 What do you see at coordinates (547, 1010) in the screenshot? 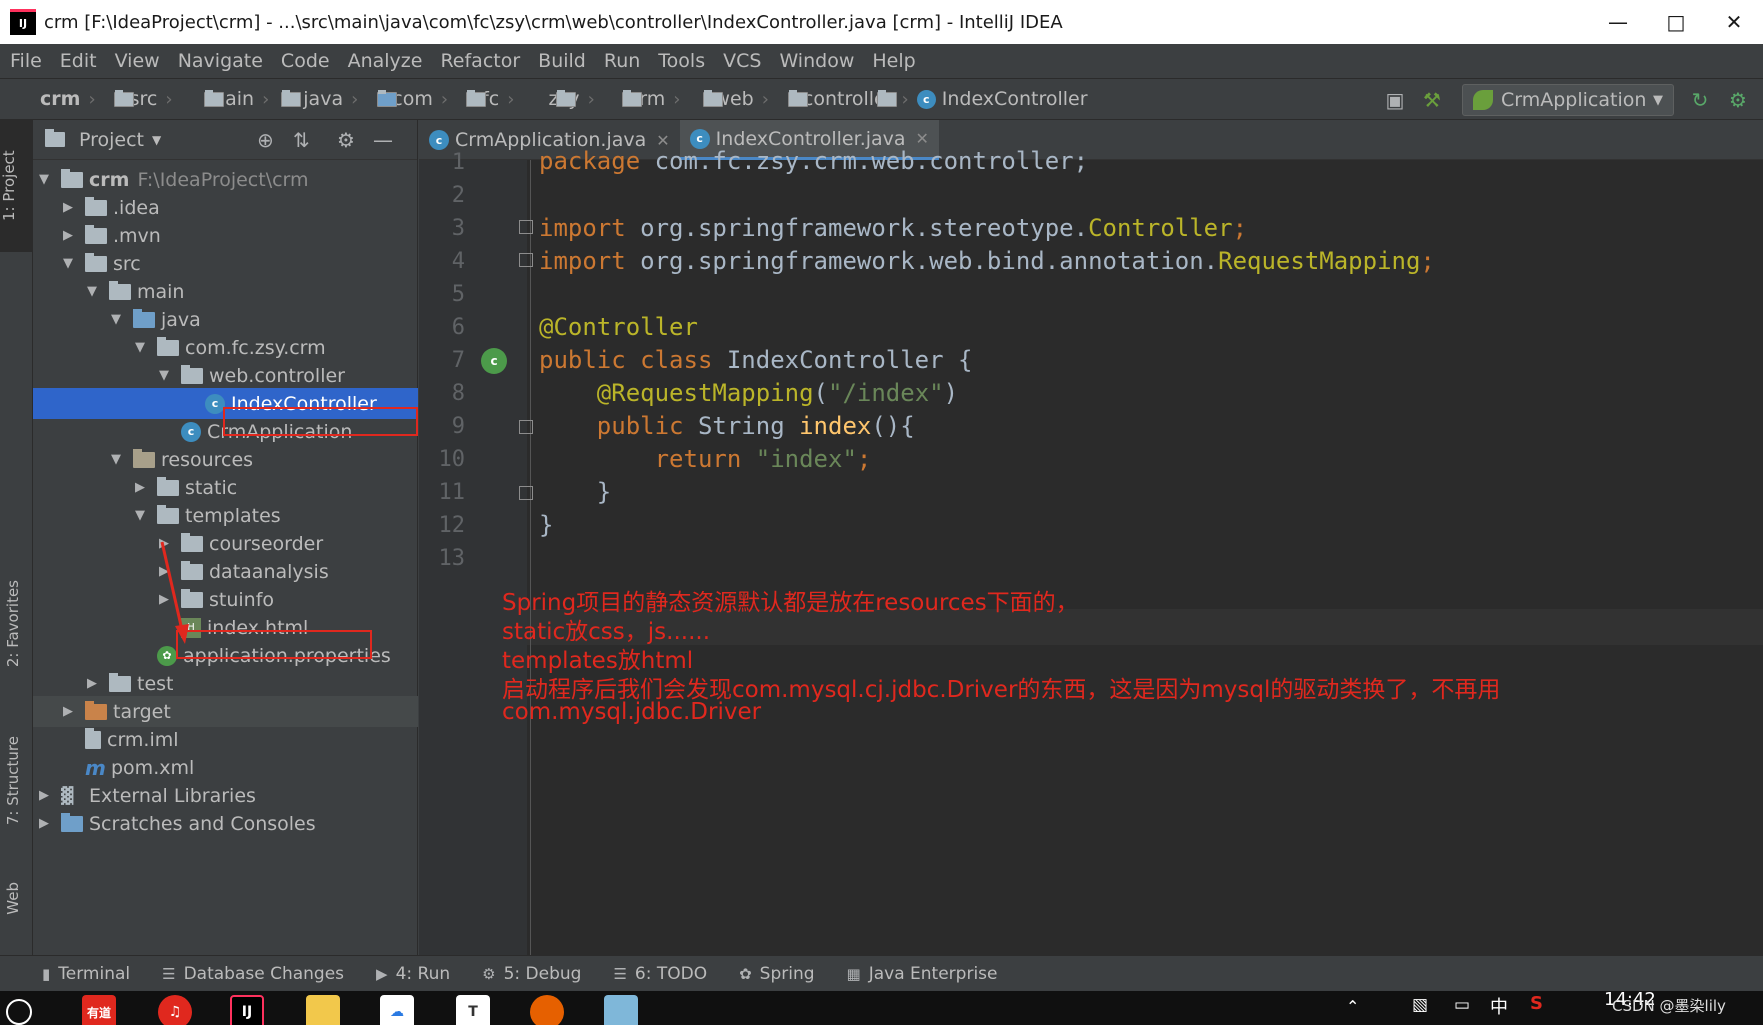
I see `firefox-icon` at bounding box center [547, 1010].